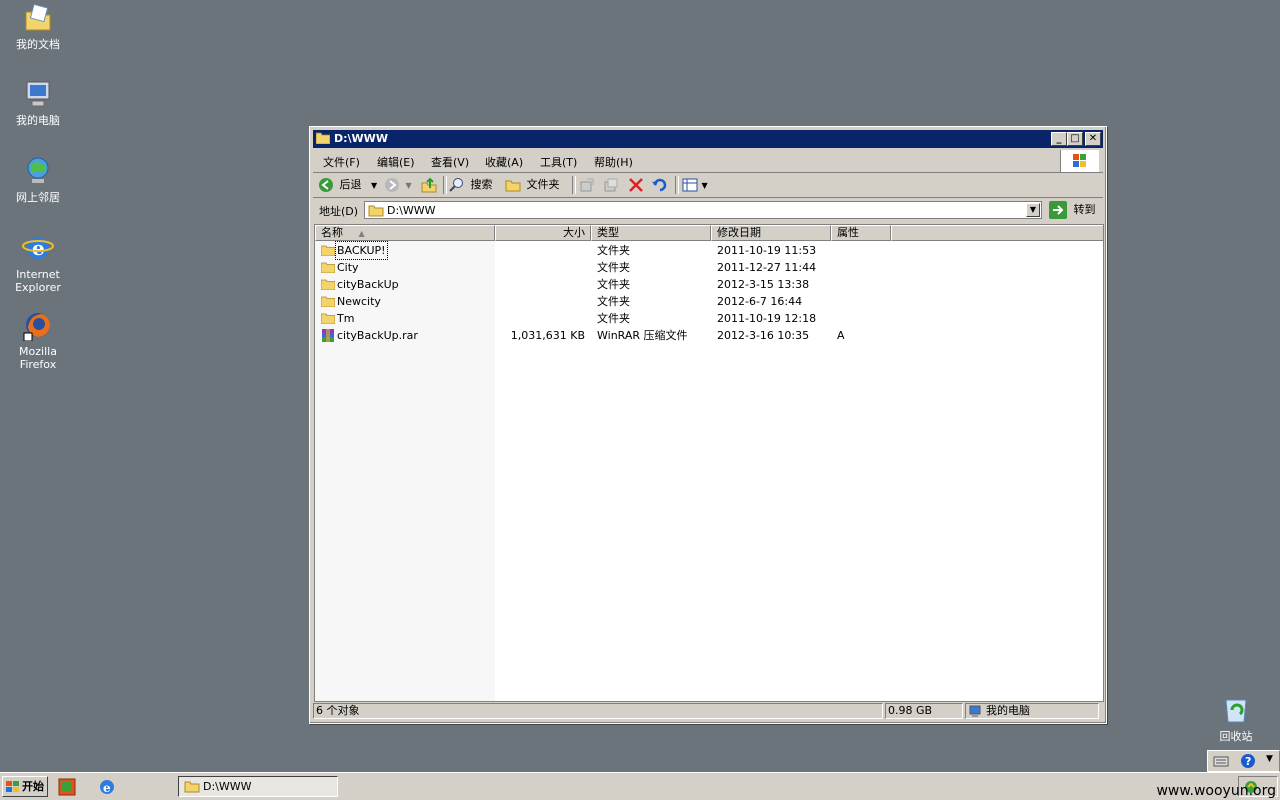 This screenshot has height=800, width=1280. What do you see at coordinates (504, 162) in the screenshot?
I see `menu-favorites: 收藏(A)` at bounding box center [504, 162].